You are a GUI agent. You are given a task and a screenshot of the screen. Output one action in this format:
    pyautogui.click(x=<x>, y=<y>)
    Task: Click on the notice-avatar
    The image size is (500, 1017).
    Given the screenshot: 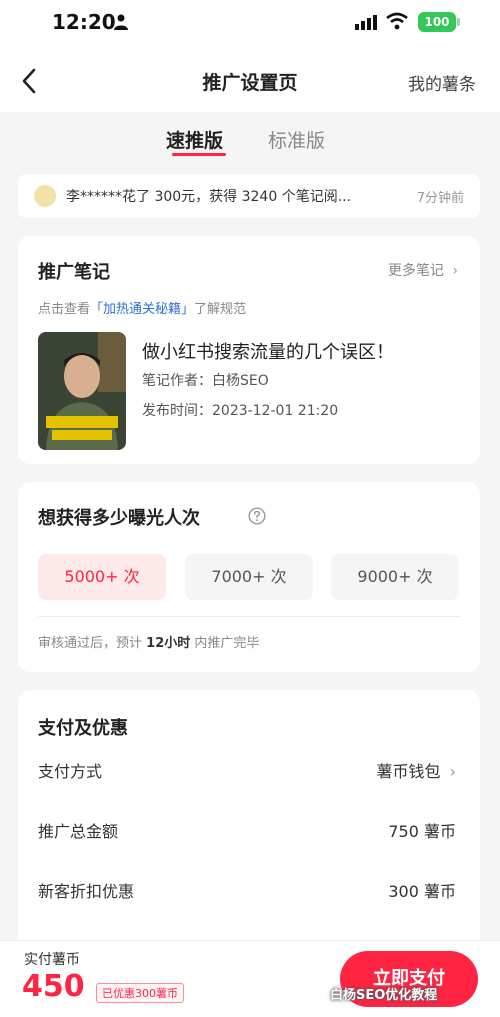 What is the action you would take?
    pyautogui.click(x=45, y=196)
    